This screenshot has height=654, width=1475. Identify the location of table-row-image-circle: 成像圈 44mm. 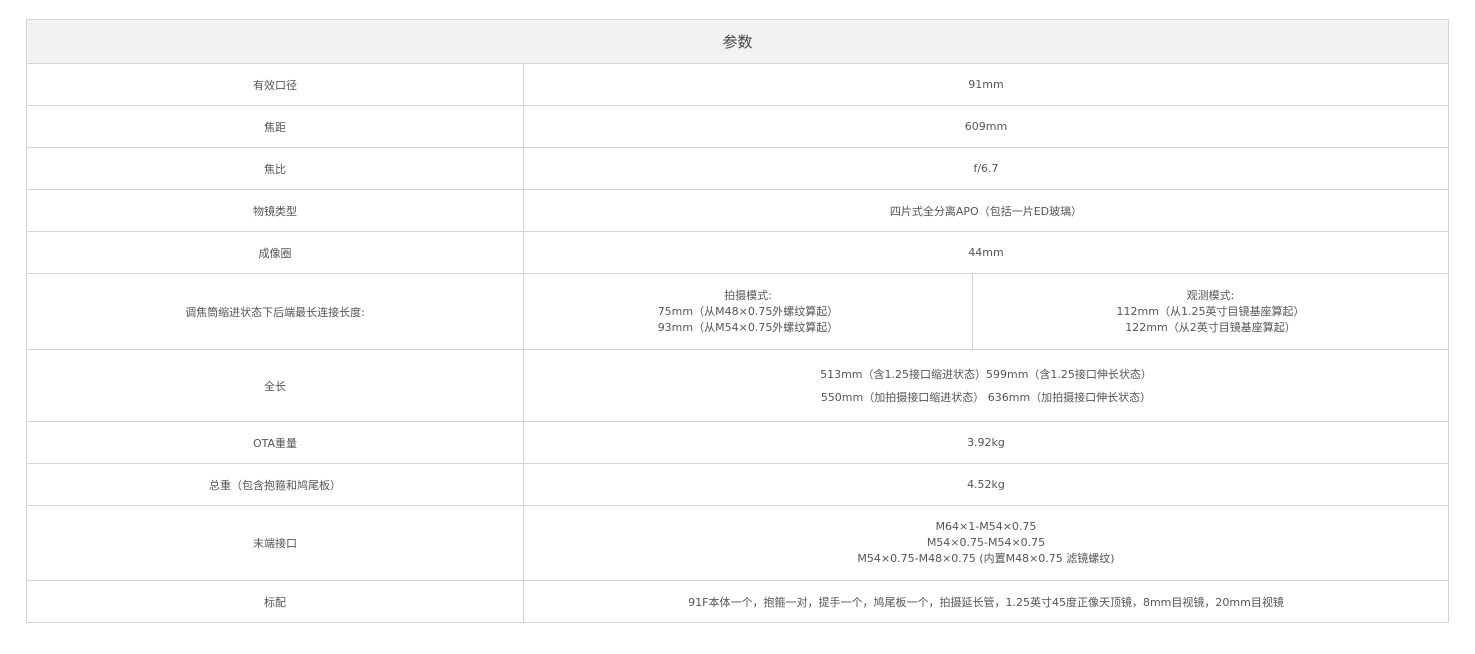
(737, 252).